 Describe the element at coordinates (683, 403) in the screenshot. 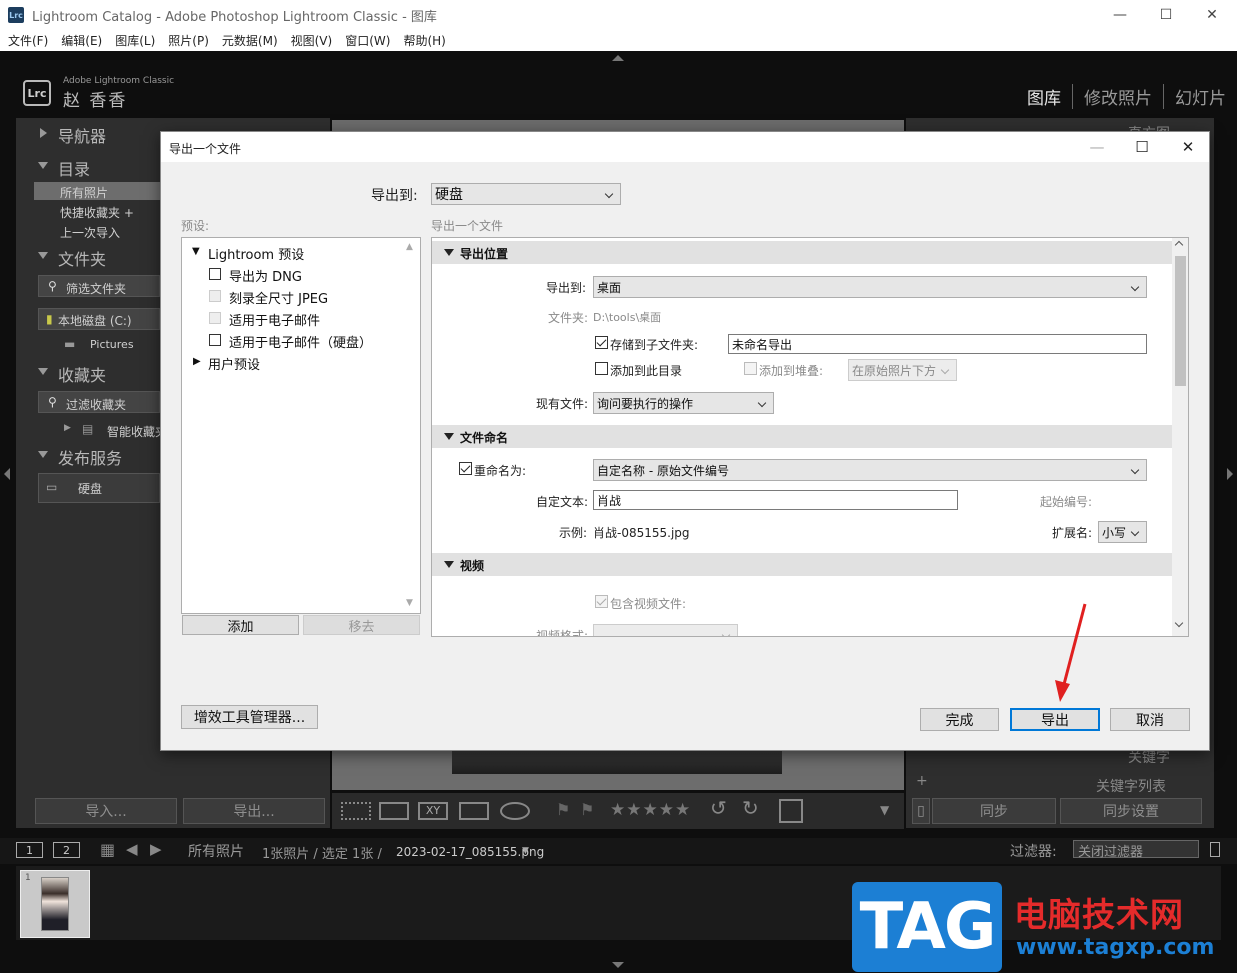

I see `existing-files-select: 询问要执行的操作` at that location.